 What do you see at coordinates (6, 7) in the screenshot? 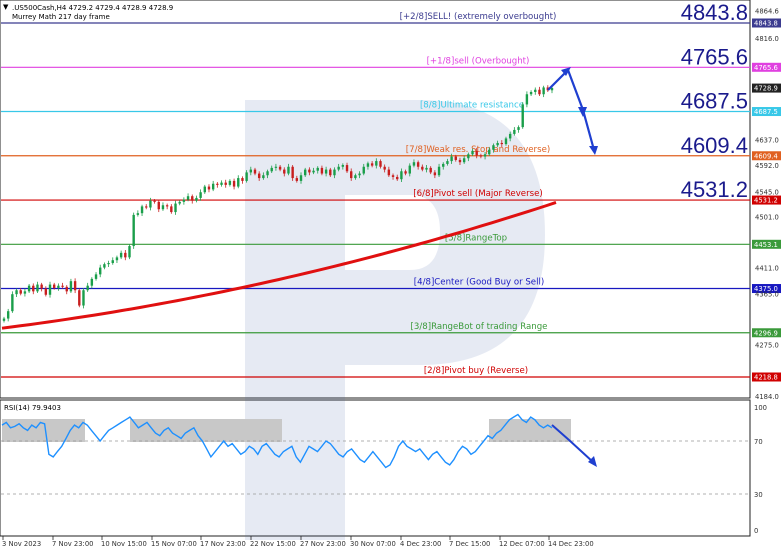
I see `triangle-icon: ▼` at bounding box center [6, 7].